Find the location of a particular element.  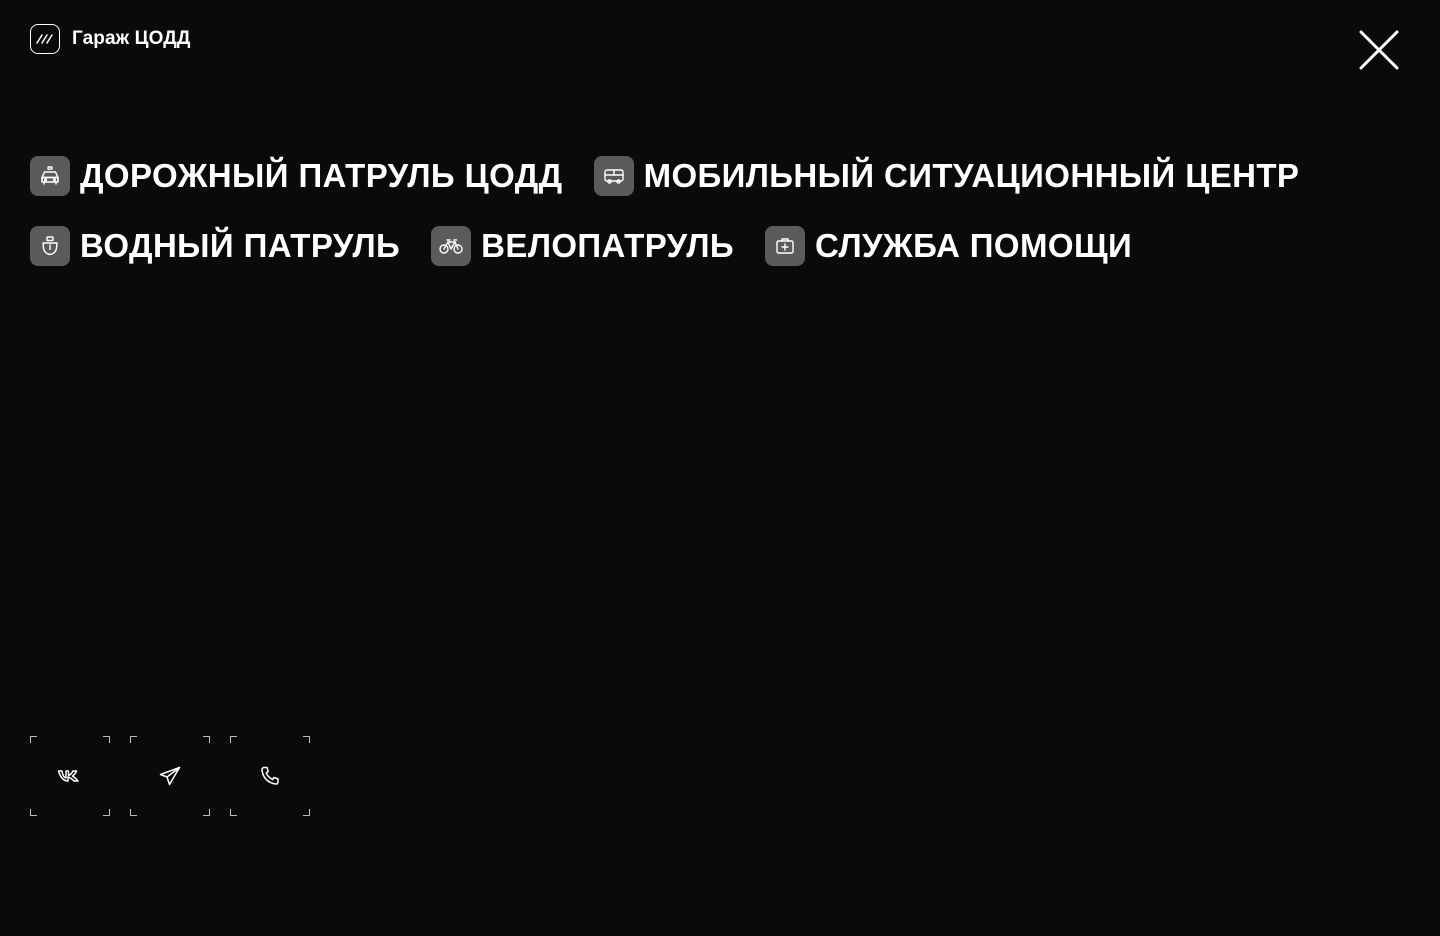

phone-button is located at coordinates (270, 776).